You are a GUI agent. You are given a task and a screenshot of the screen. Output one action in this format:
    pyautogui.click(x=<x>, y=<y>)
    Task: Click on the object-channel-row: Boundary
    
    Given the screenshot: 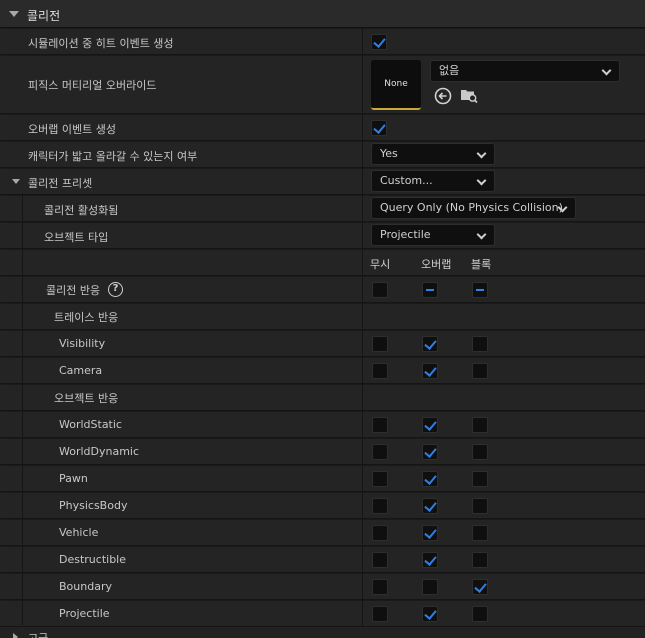 What is the action you would take?
    pyautogui.click(x=322, y=587)
    